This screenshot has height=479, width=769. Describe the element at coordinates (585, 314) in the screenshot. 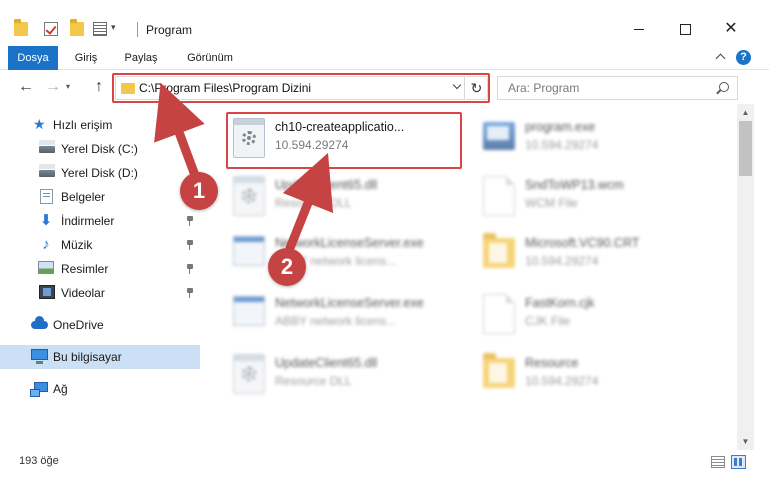

I see `file-item: FastKorn.cjk CJK File` at that location.